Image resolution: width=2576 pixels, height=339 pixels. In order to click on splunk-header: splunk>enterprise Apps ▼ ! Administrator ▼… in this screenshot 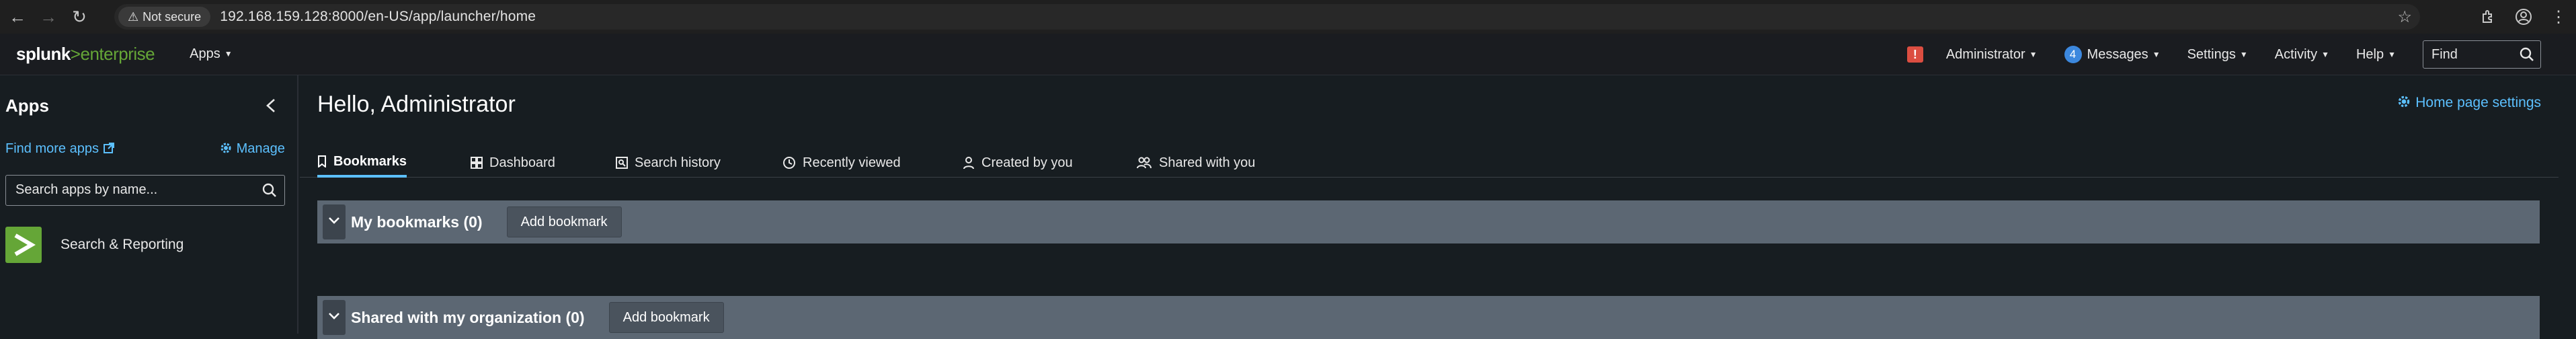, I will do `click(1288, 55)`.